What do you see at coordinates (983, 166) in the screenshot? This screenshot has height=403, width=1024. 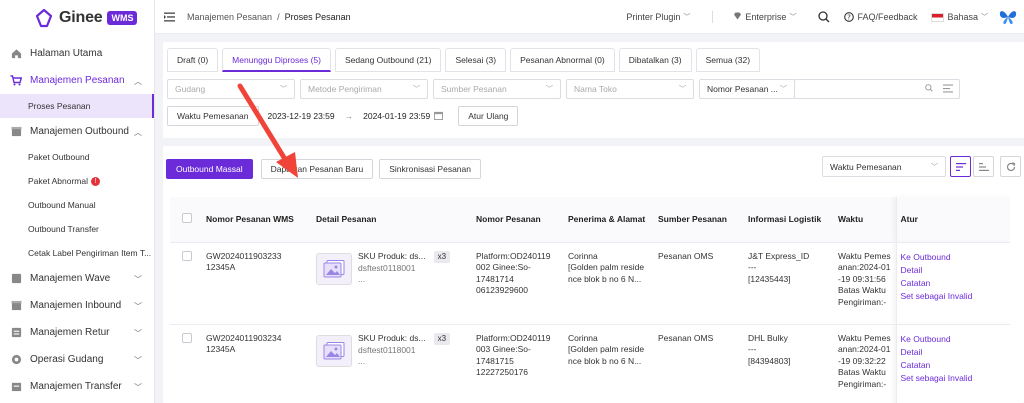 I see `sort-asc-button` at bounding box center [983, 166].